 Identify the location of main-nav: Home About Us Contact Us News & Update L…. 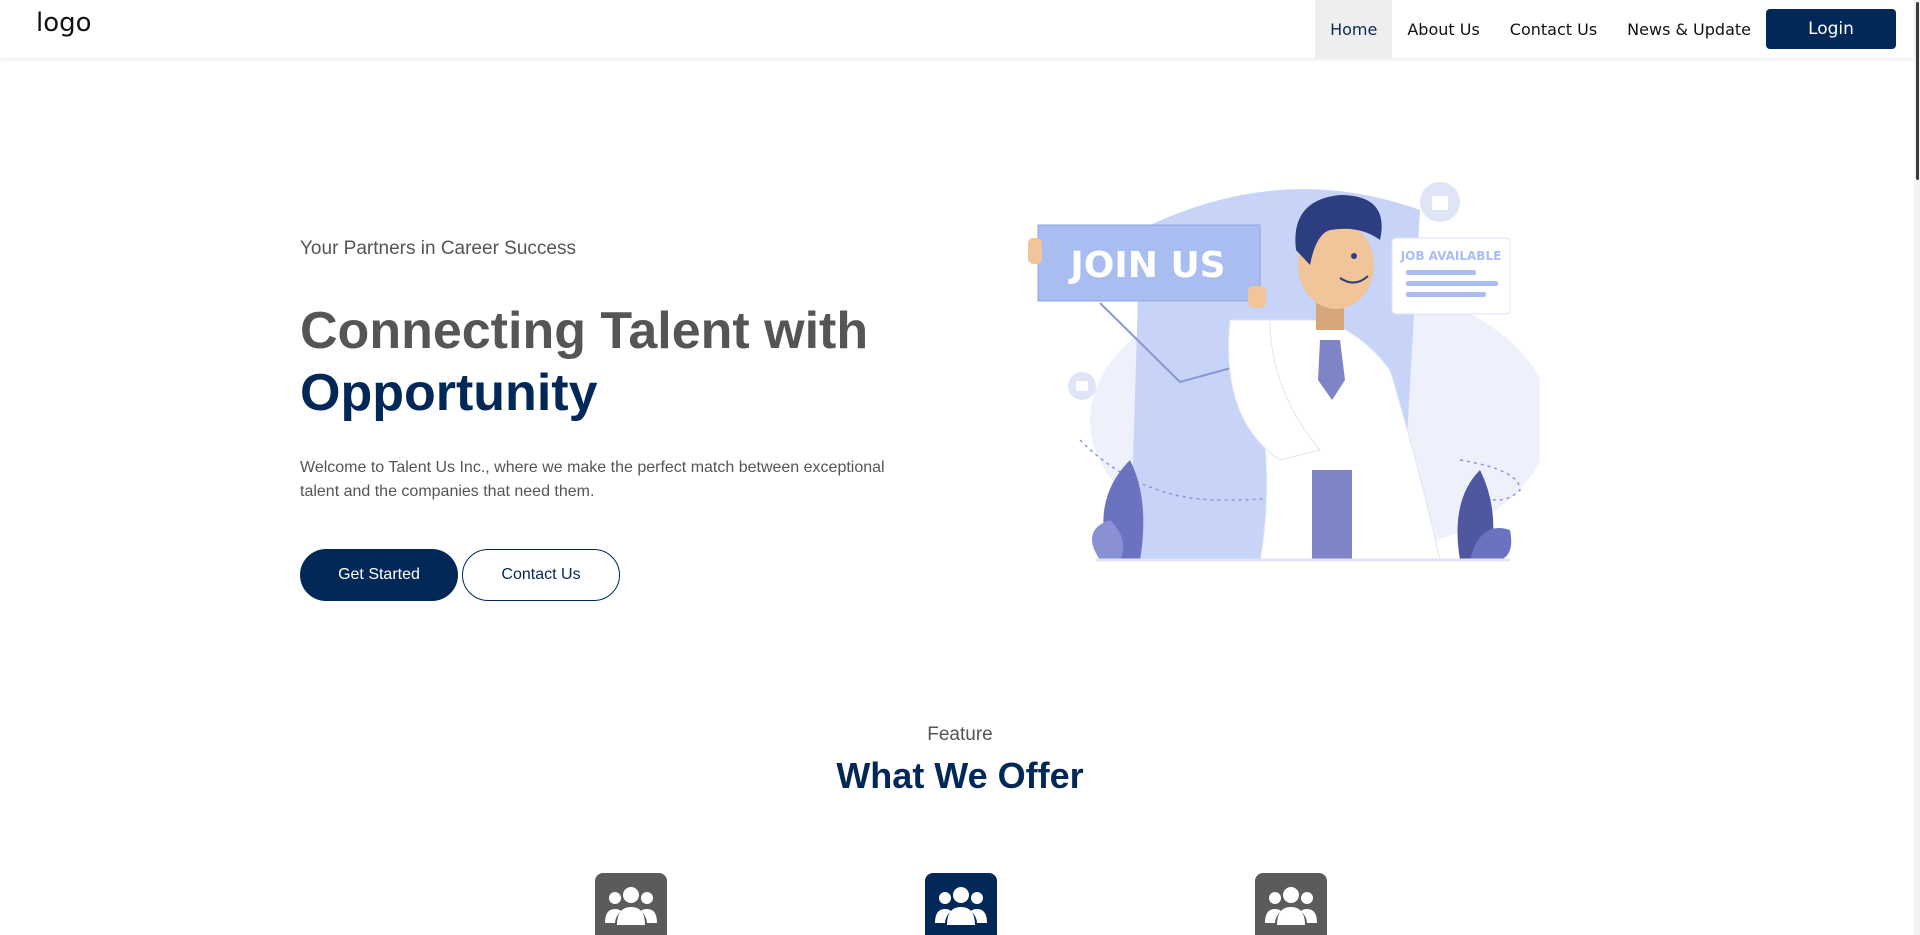
(1605, 29).